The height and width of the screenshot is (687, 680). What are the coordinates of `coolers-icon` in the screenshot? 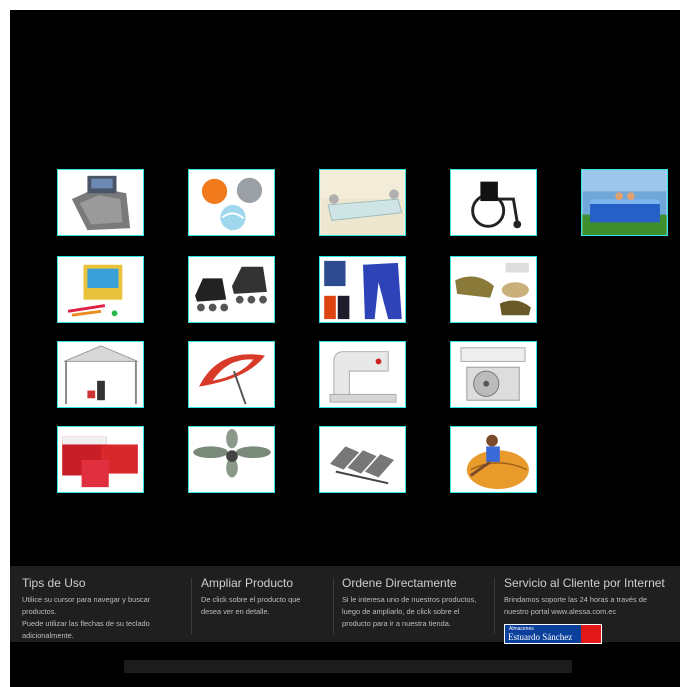 It's located at (100, 459).